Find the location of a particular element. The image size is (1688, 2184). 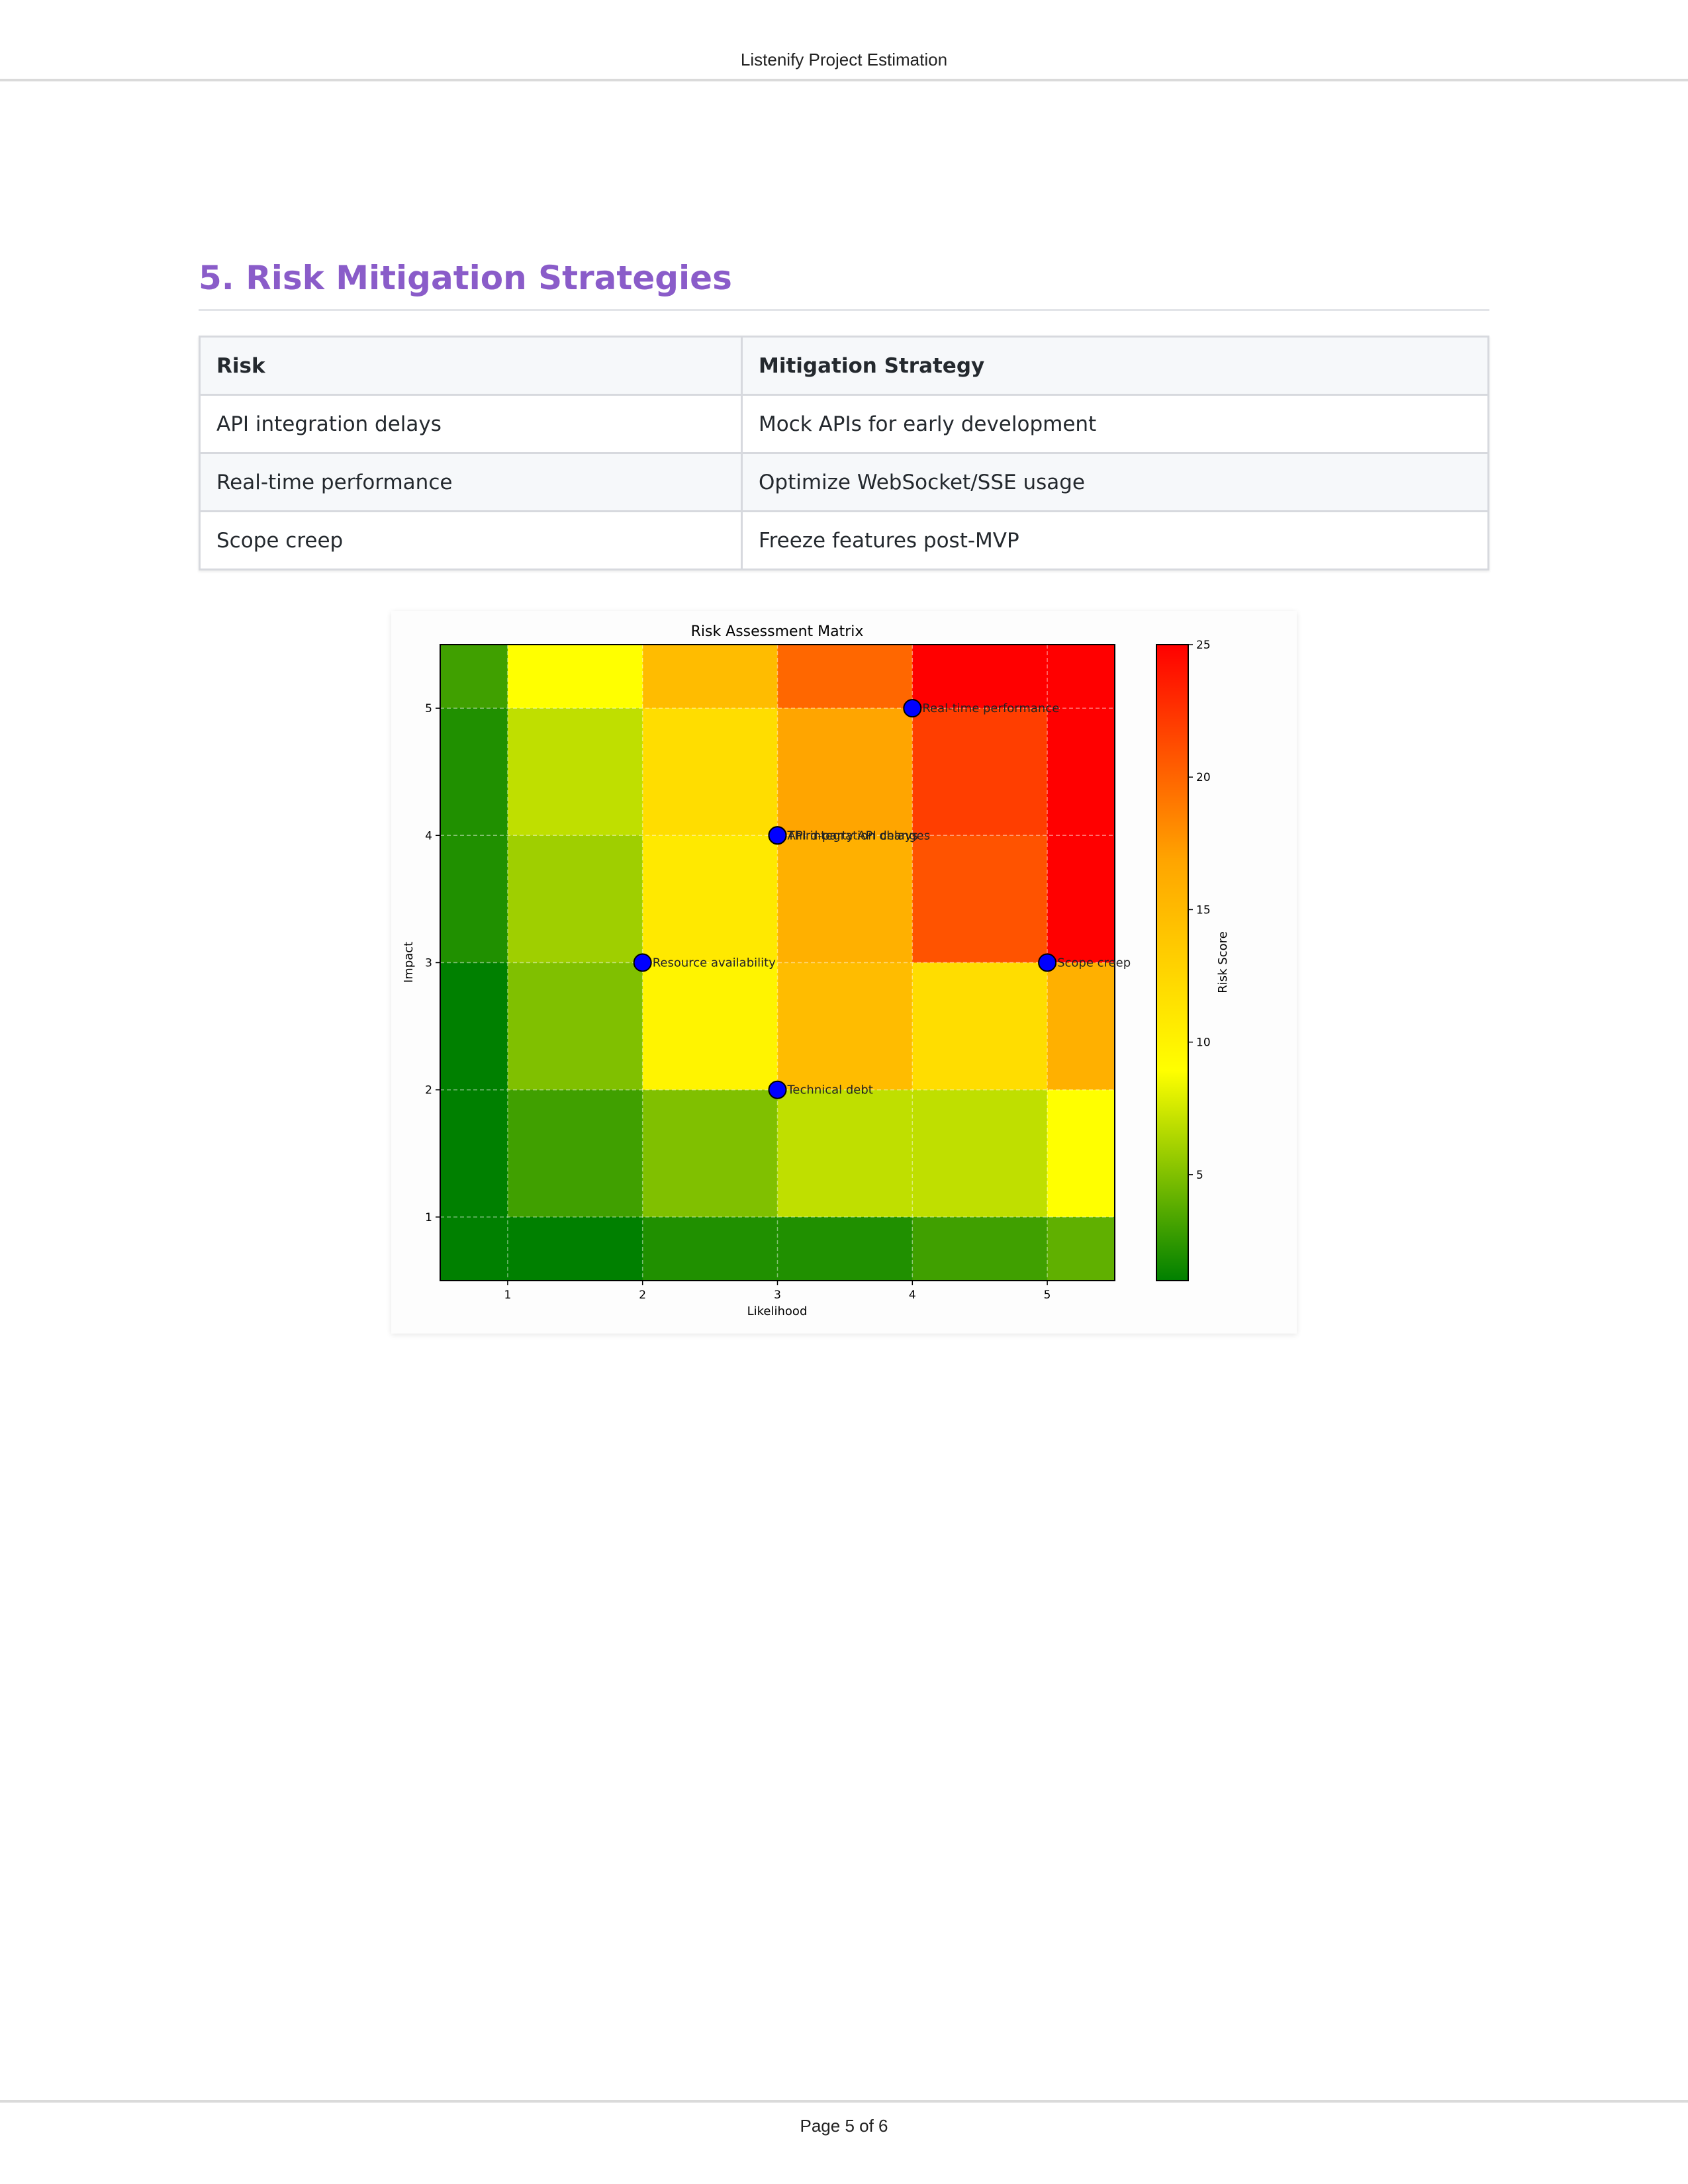

column-header-mitigation: Mitigation Strategy is located at coordinates (1115, 366).